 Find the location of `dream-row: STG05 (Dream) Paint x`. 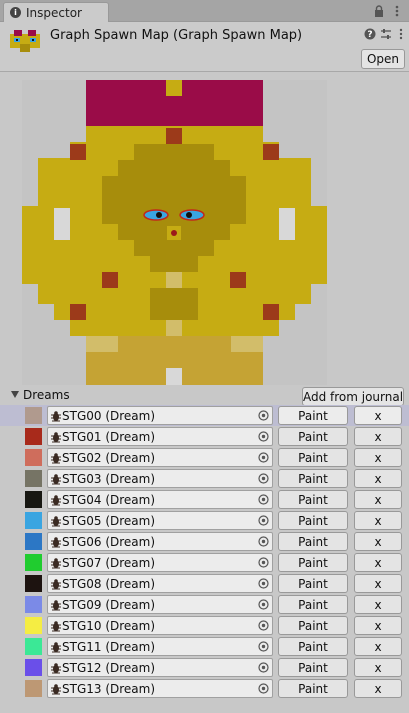

dream-row: STG05 (Dream) Paint x is located at coordinates (204, 520).